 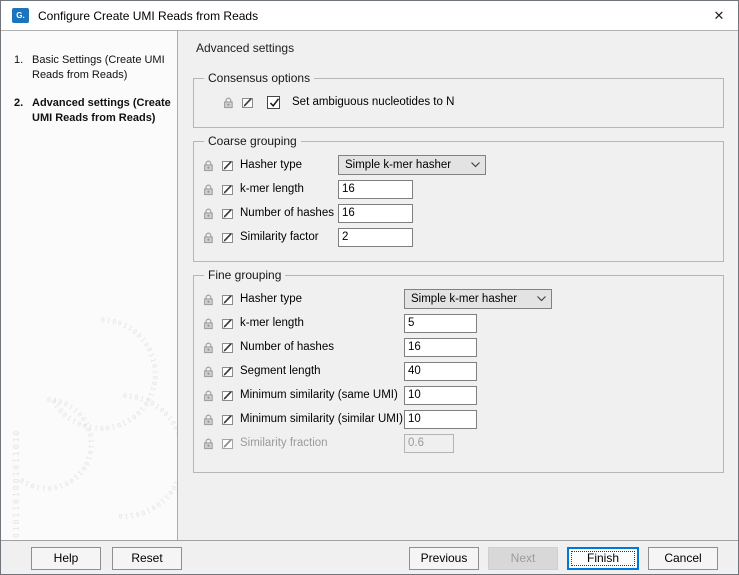 I want to click on fine-similarity-fraction-row: Similarity fraction, so click(x=458, y=443).